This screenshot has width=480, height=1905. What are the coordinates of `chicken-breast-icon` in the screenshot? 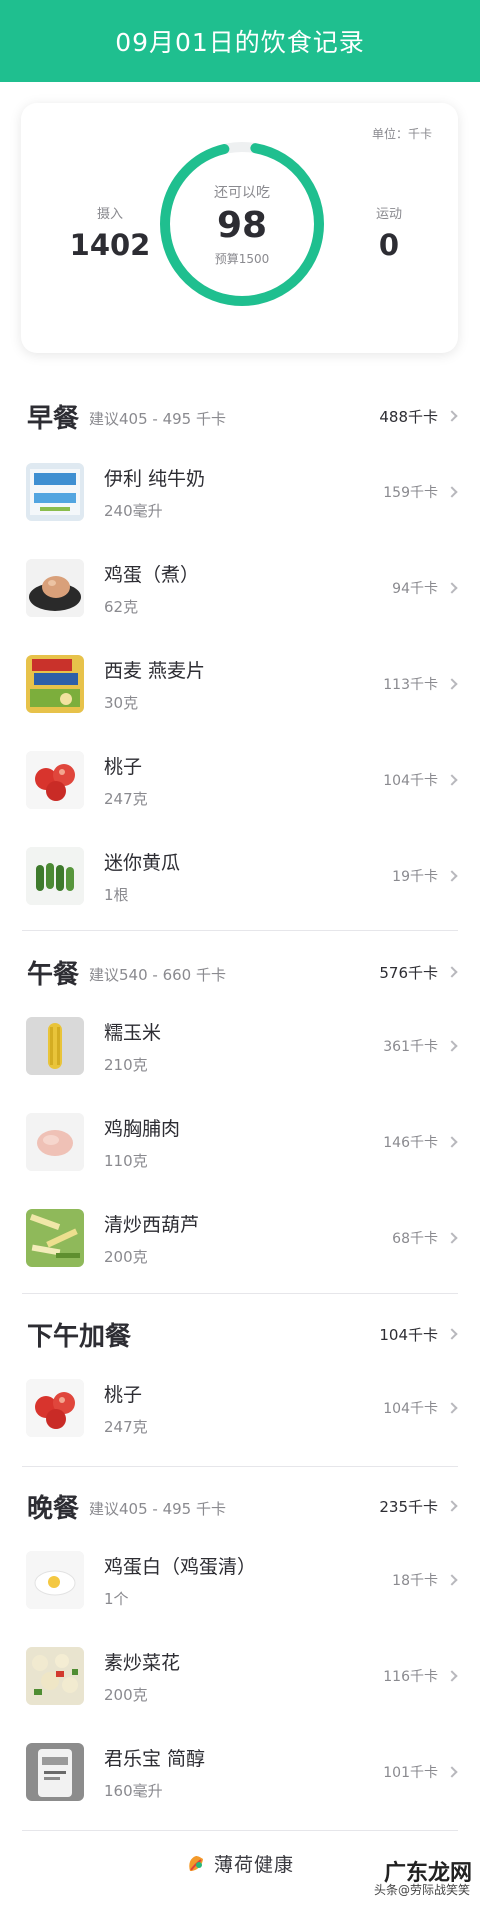 It's located at (55, 1142).